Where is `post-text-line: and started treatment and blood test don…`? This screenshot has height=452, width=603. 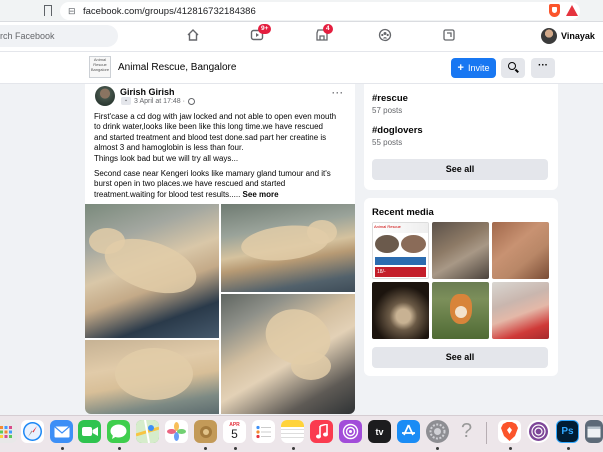 post-text-line: and started treatment and blood test don… is located at coordinates (210, 137).